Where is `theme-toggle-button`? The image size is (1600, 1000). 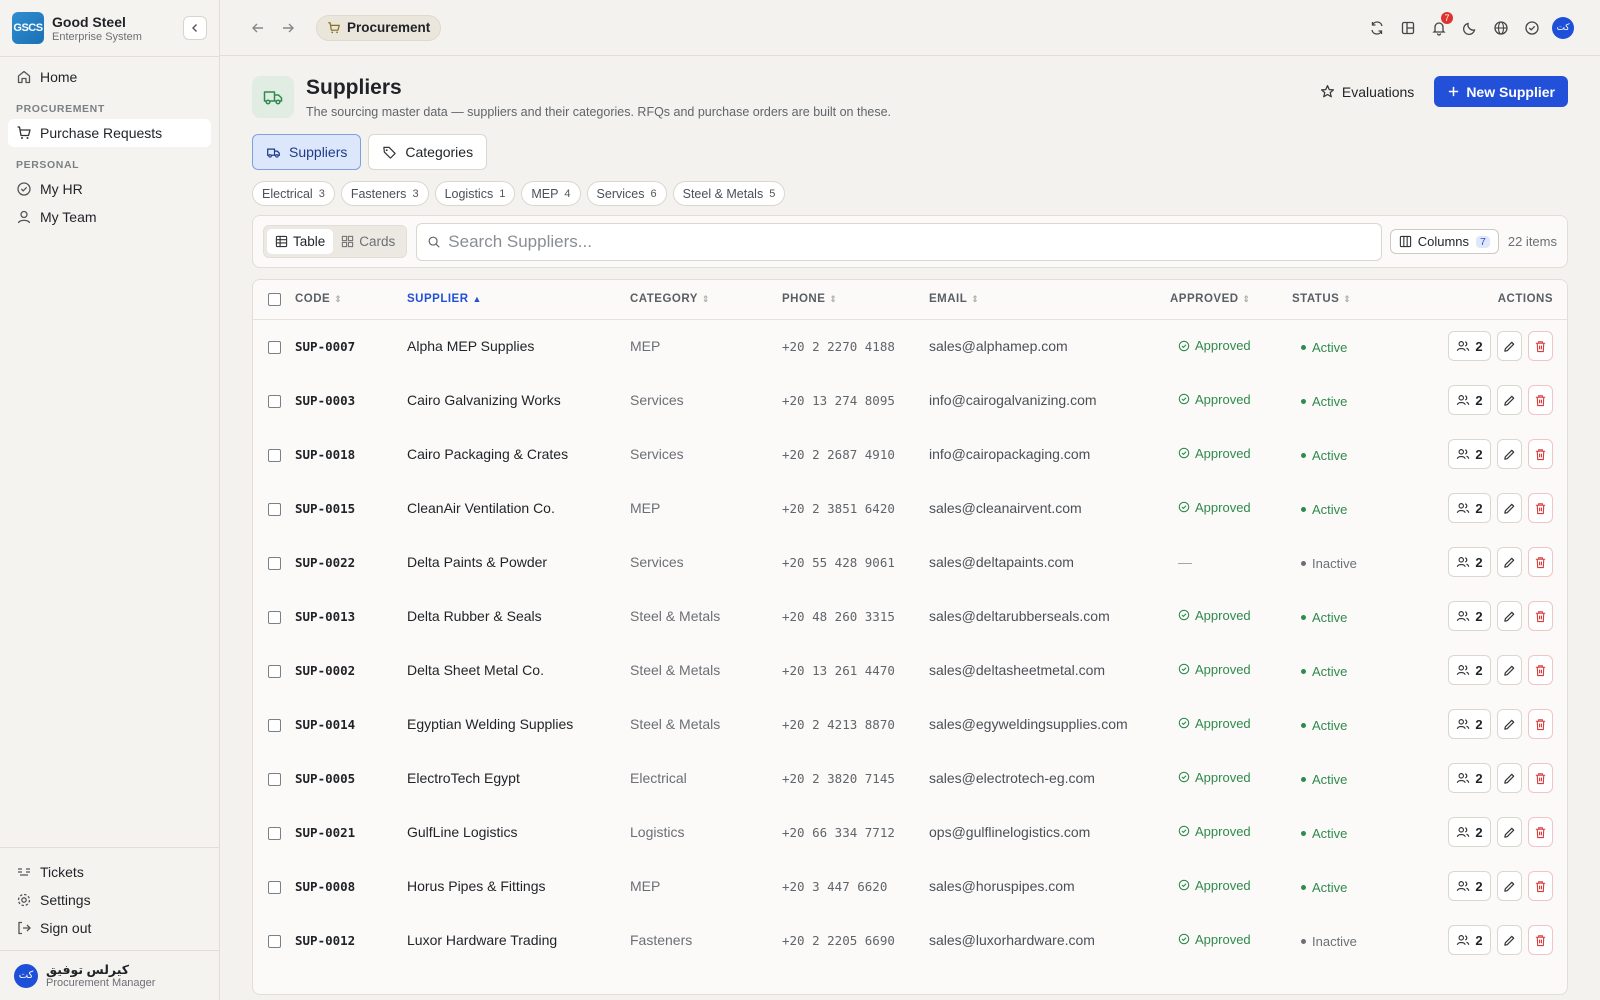
theme-toggle-button is located at coordinates (1469, 27).